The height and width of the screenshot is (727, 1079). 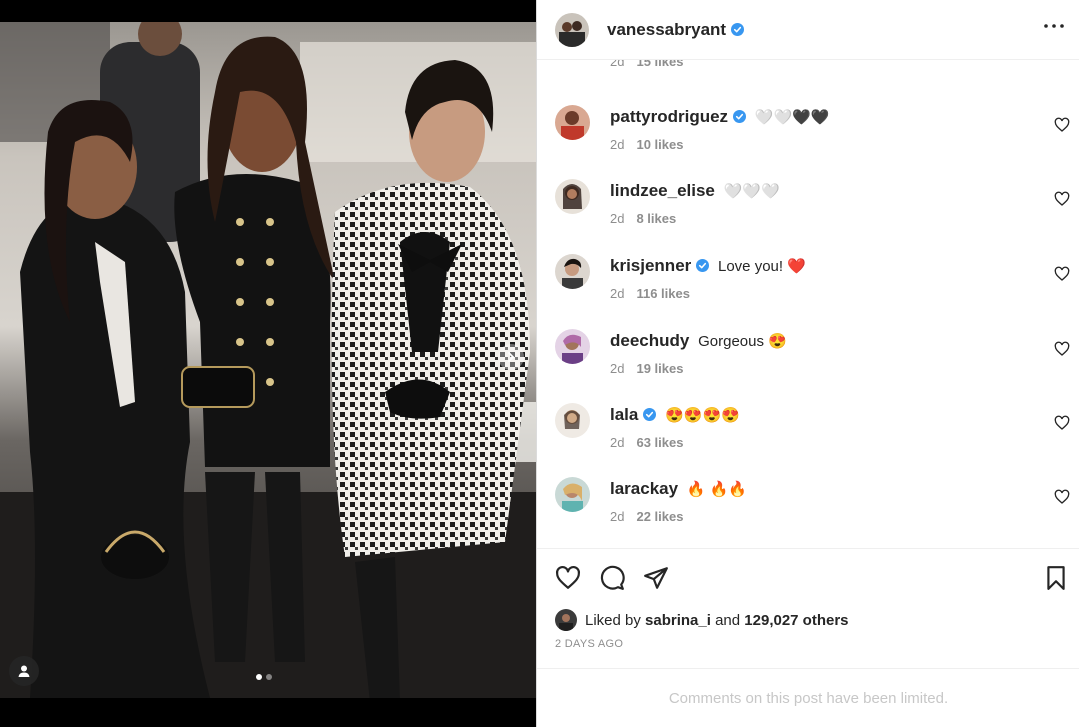 I want to click on commenter-username: krisjenner, so click(x=650, y=265).